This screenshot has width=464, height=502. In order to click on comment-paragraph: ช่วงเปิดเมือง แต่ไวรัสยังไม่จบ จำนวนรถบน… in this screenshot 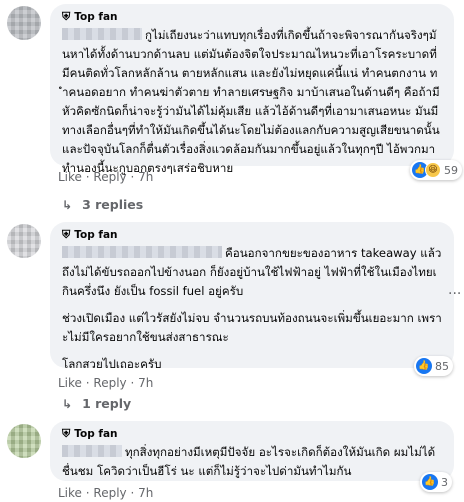, I will do `click(252, 327)`.